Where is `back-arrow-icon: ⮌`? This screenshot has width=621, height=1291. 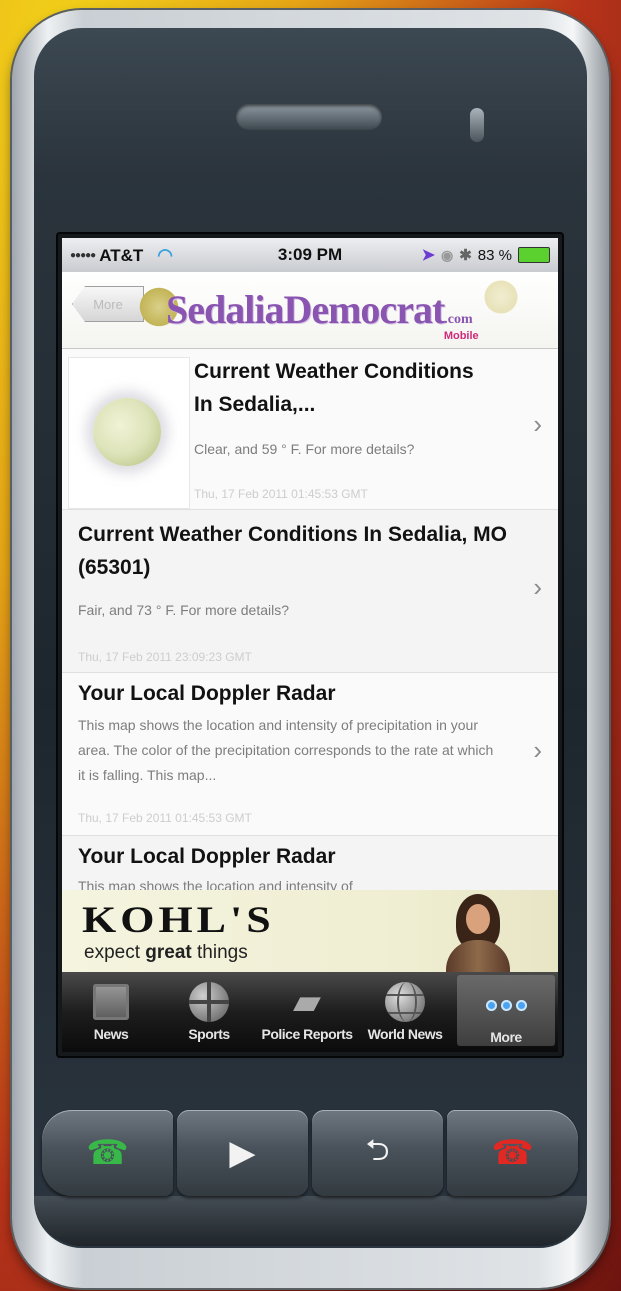 back-arrow-icon: ⮌ is located at coordinates (377, 1150).